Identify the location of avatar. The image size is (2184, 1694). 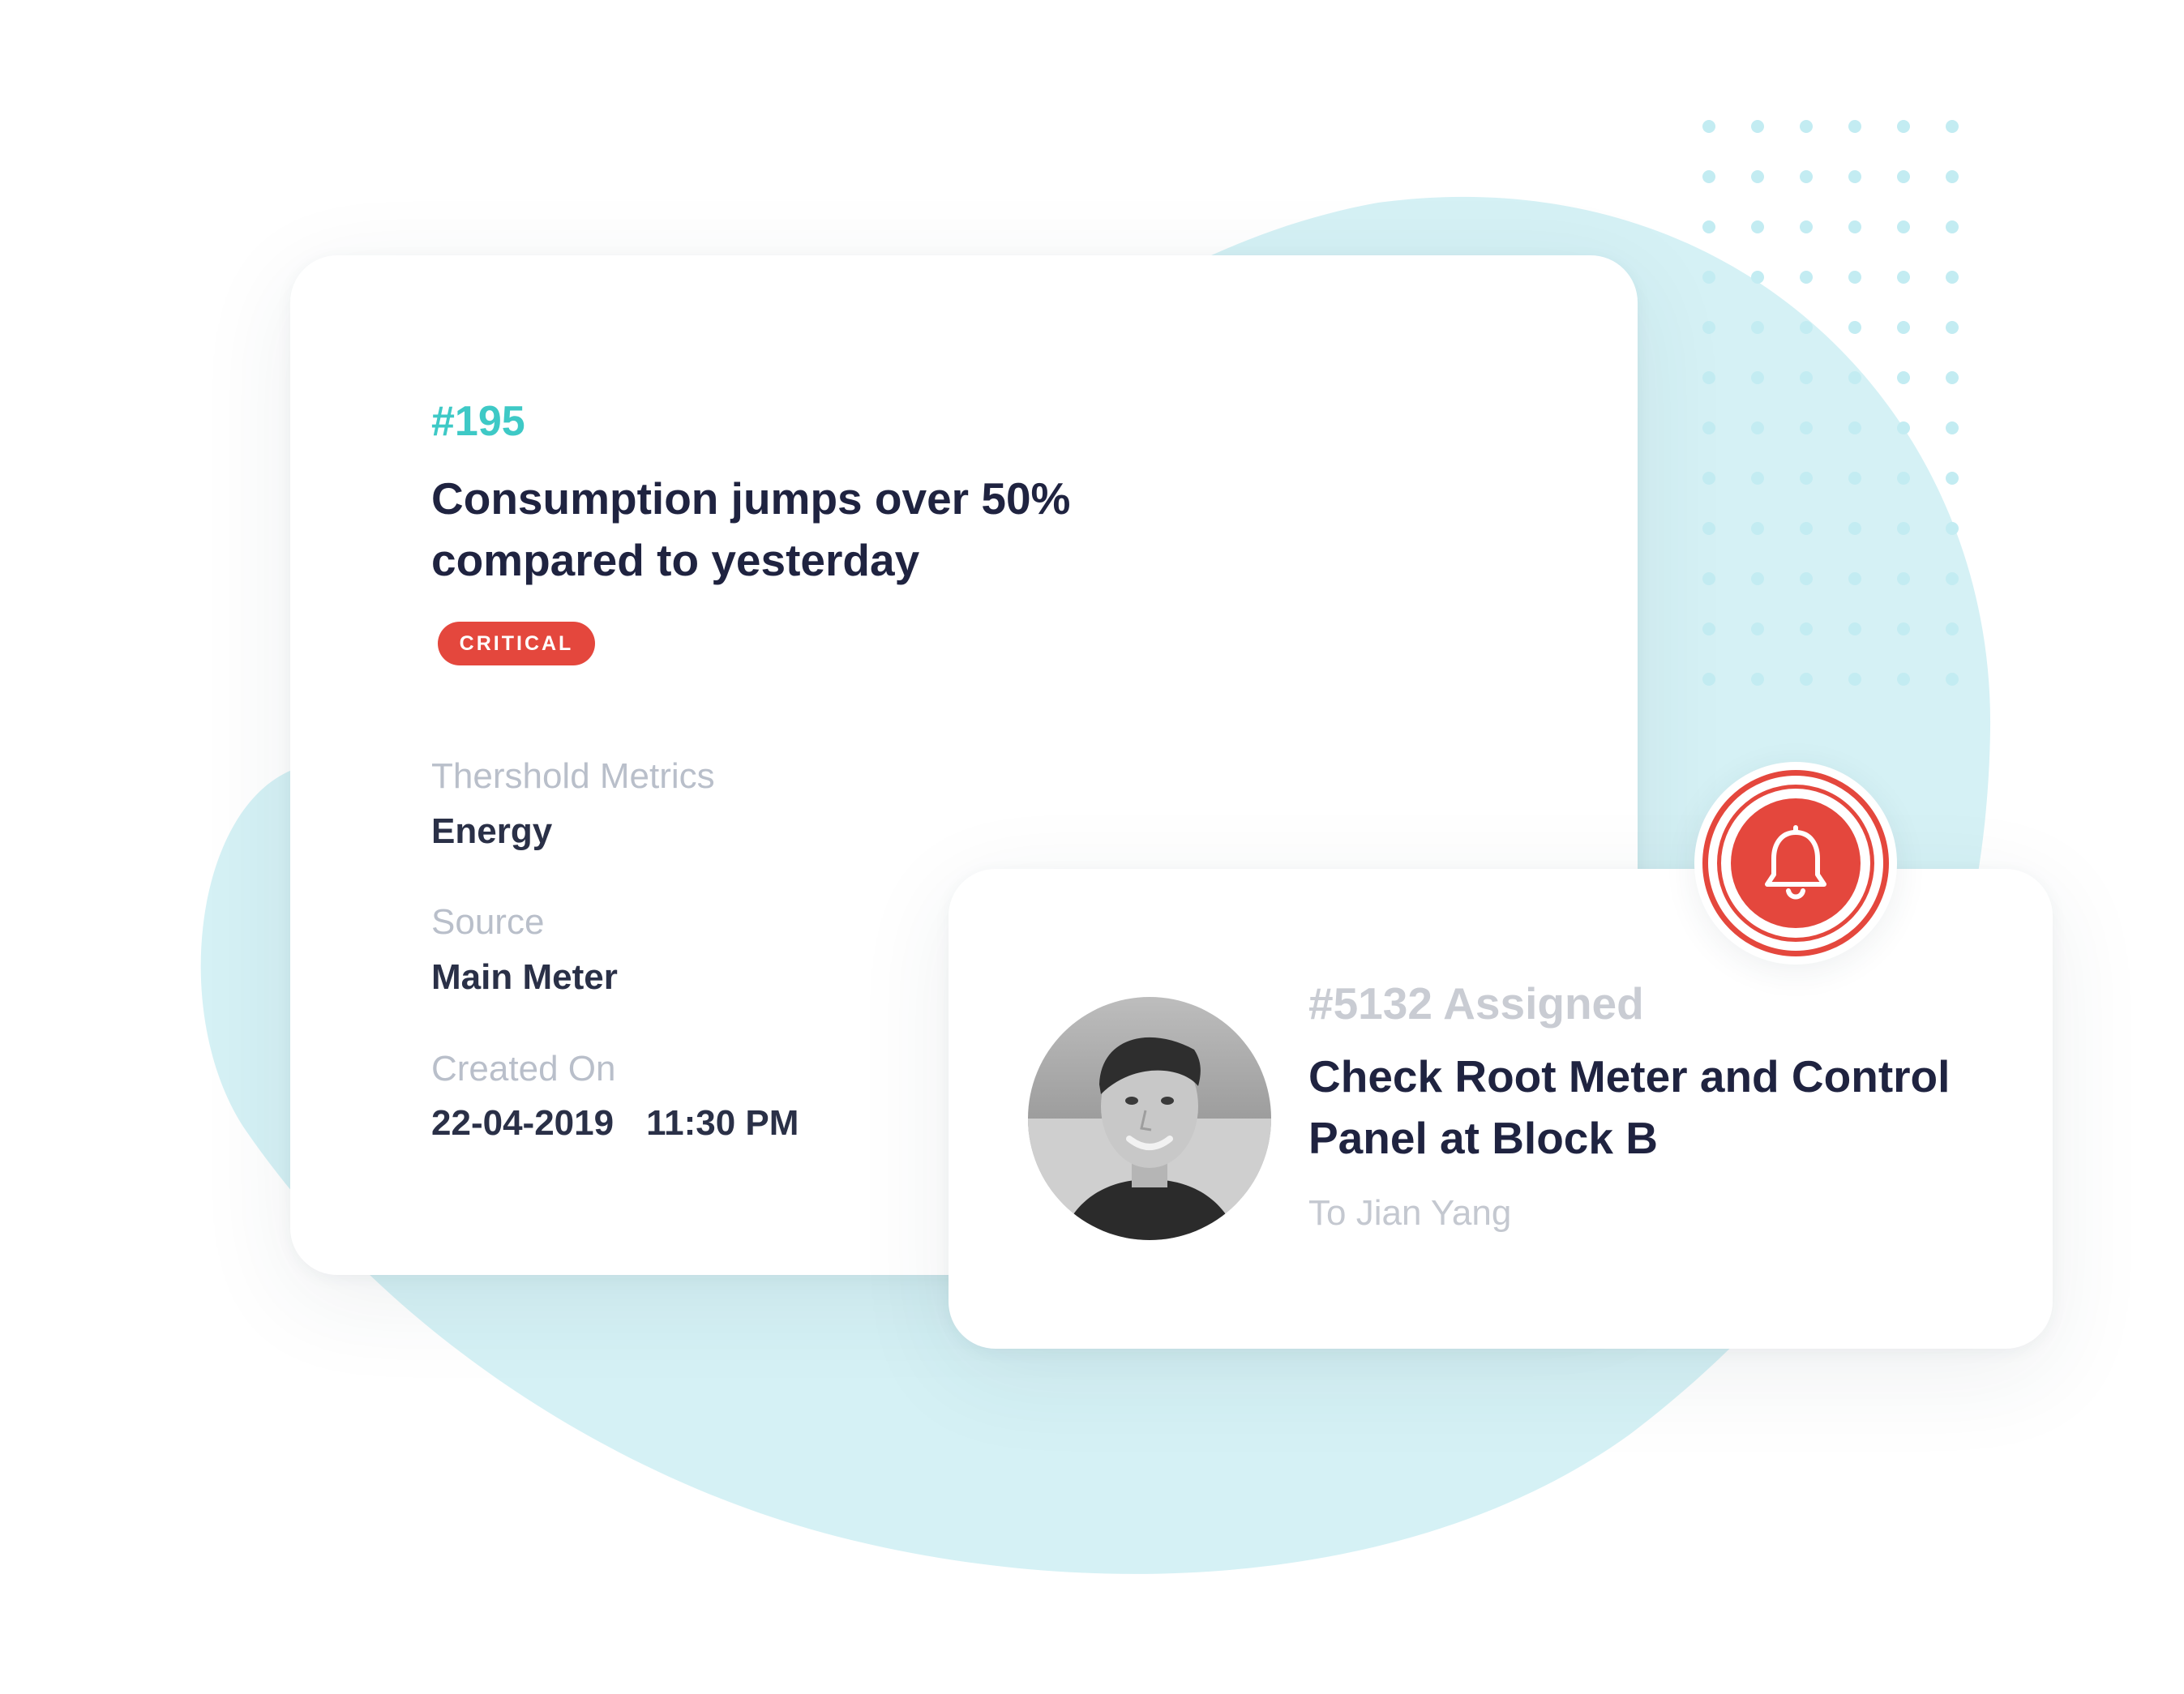
(1150, 1118).